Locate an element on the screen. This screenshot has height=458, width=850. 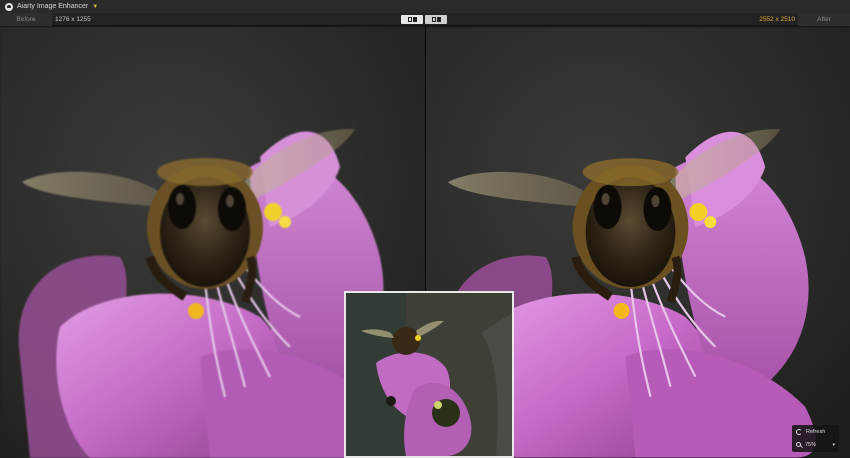
zoom-panel: Refresh 75% ▾ is located at coordinates (815, 438).